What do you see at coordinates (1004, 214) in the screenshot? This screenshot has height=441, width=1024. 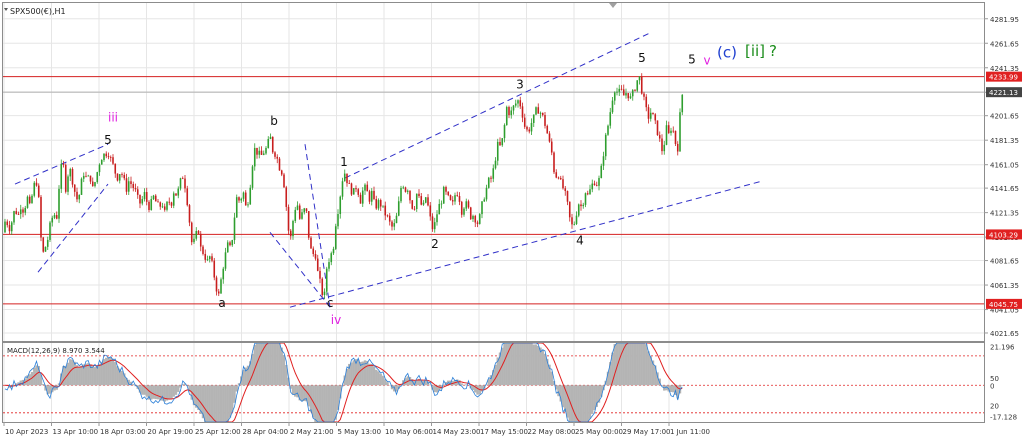 I see `y-tick-label: 4121.35` at bounding box center [1004, 214].